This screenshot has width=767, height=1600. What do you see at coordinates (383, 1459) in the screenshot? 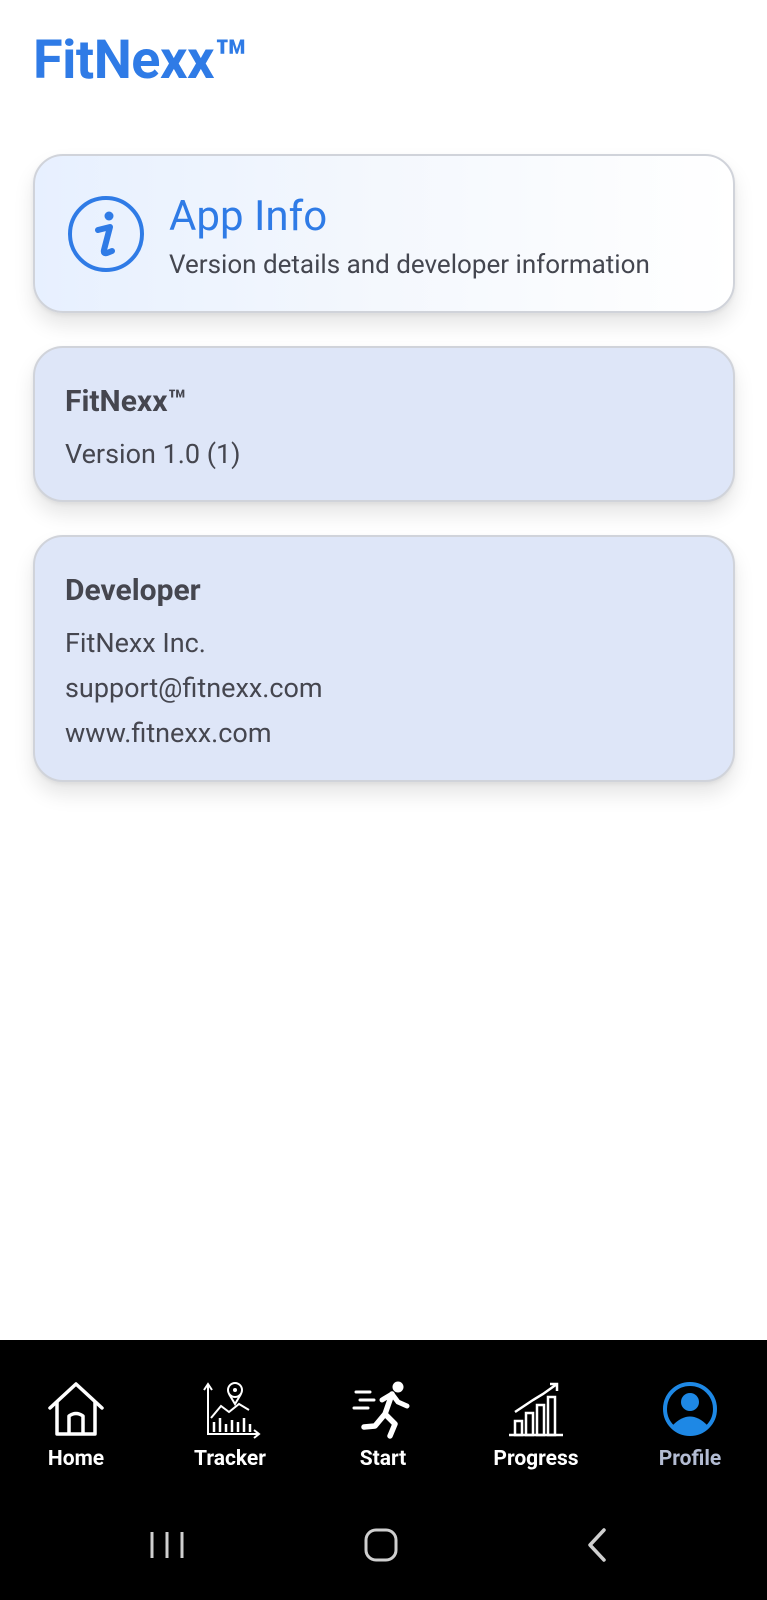
I see `nav-label-start: Start` at bounding box center [383, 1459].